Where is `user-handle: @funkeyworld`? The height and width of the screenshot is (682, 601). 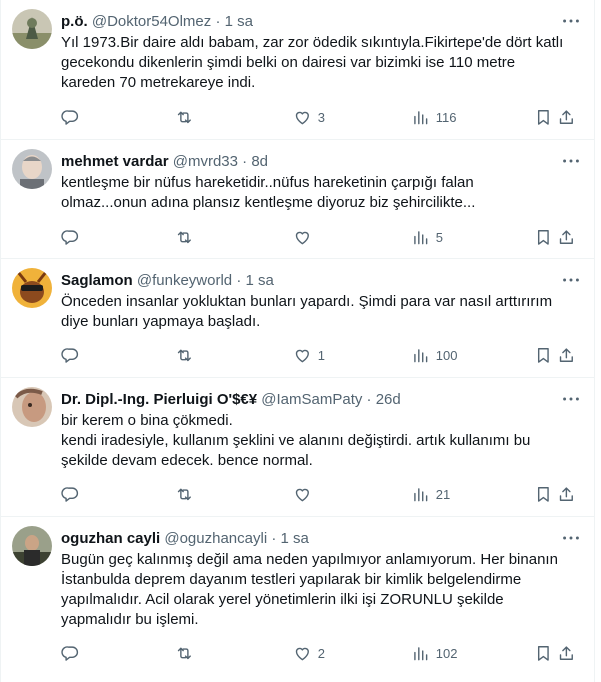 user-handle: @funkeyworld is located at coordinates (184, 280).